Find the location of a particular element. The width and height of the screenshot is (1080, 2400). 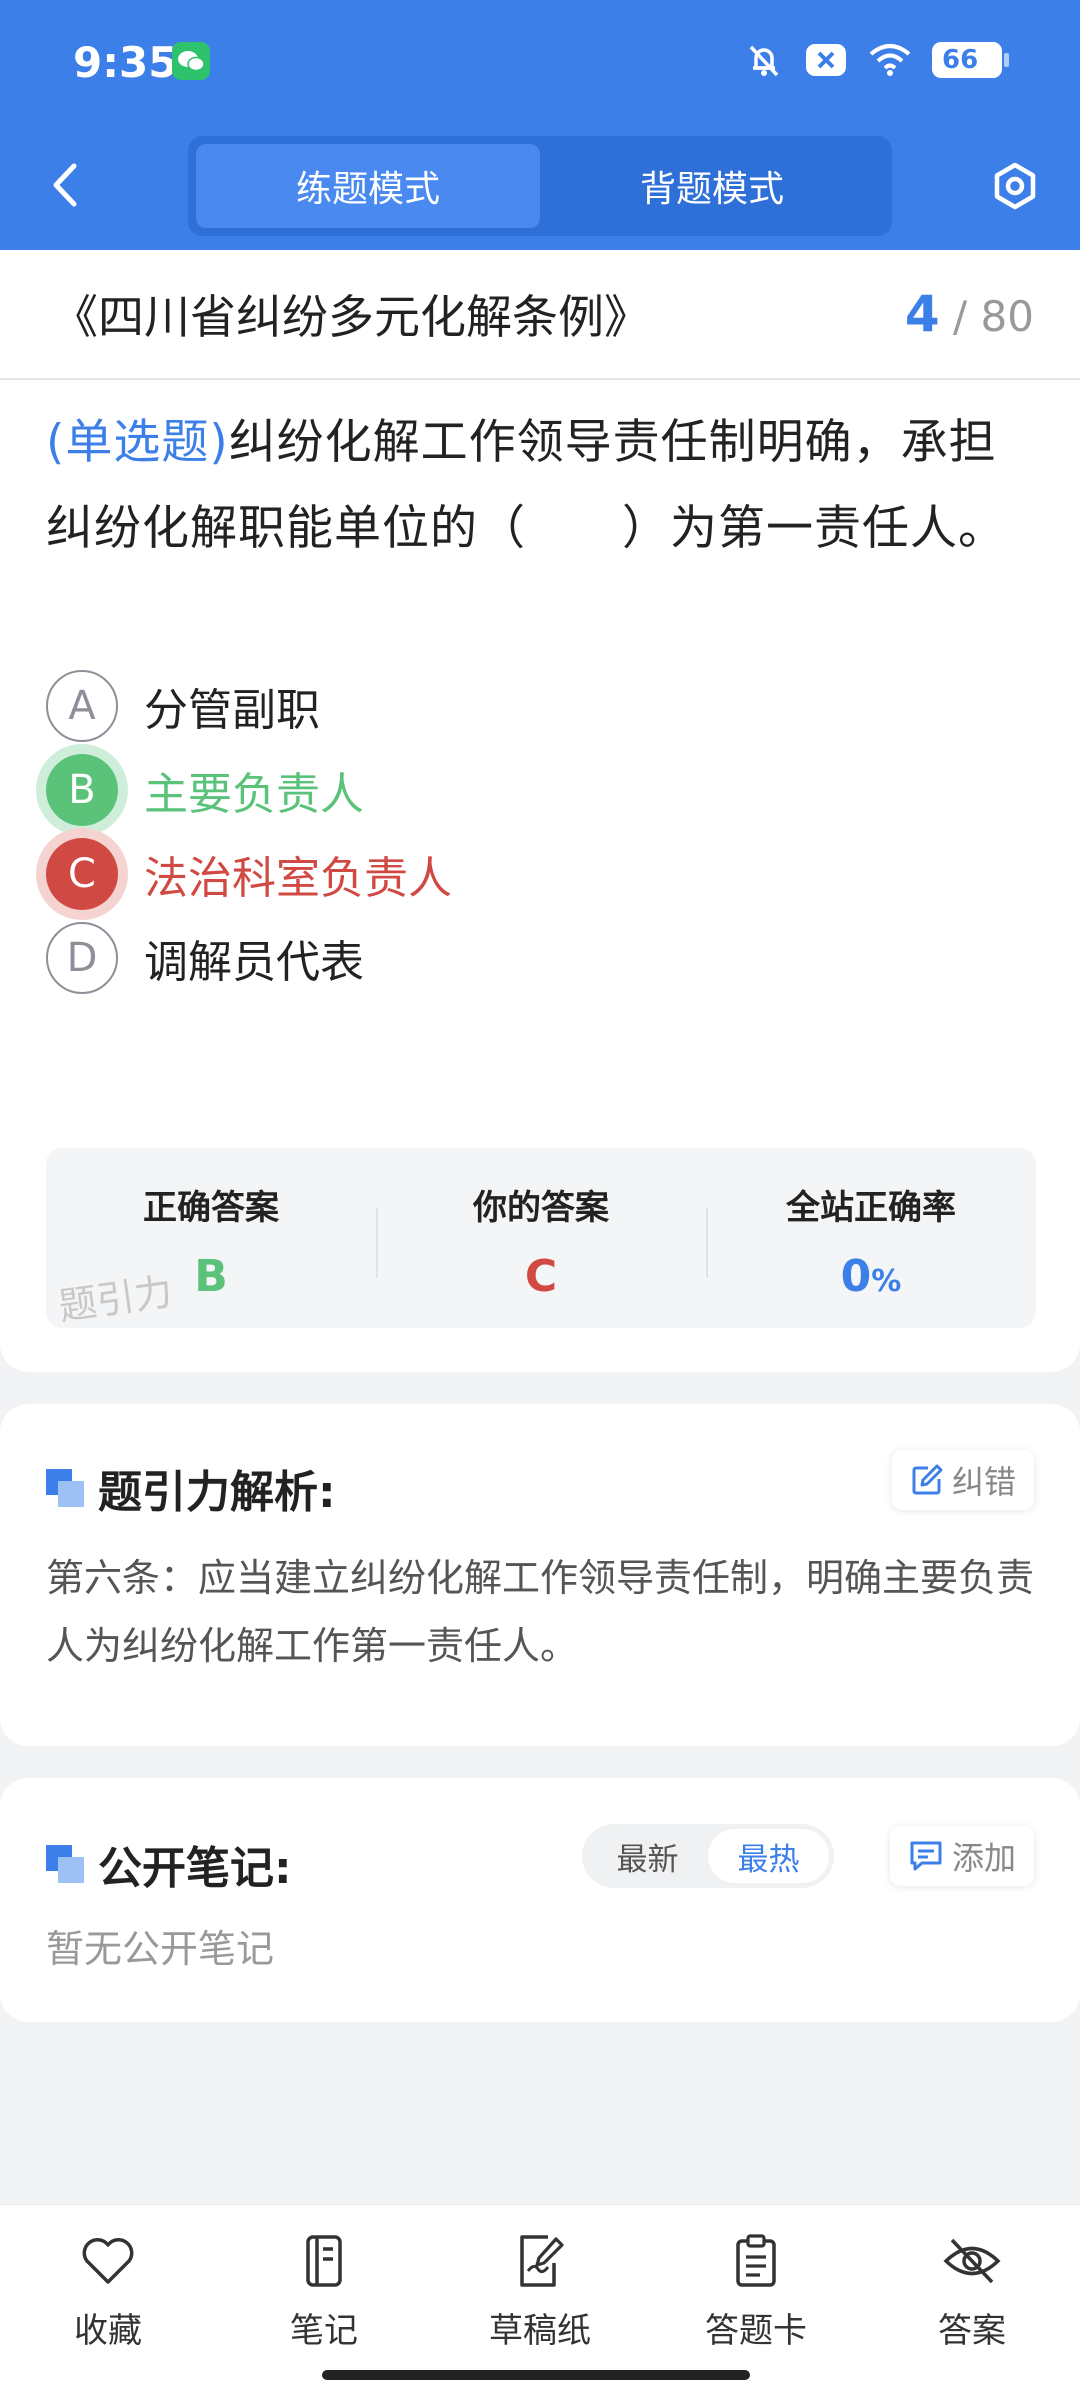

option-letter: A is located at coordinates (82, 706).